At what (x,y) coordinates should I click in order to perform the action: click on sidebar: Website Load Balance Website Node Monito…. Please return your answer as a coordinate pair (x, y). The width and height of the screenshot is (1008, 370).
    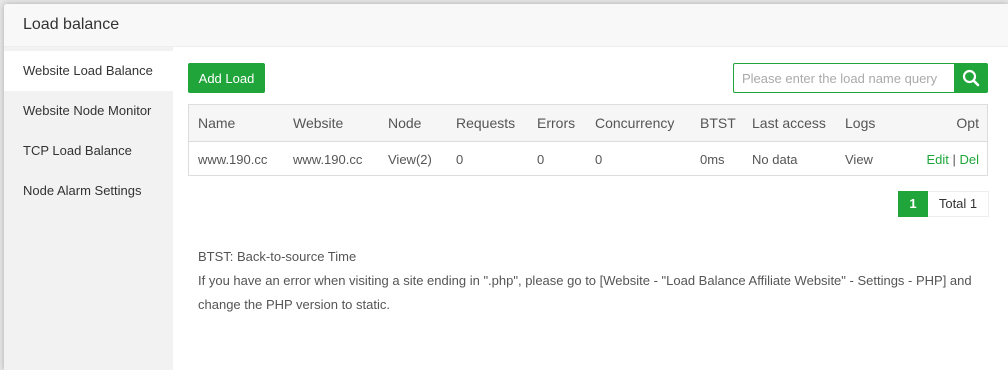
    Looking at the image, I should click on (88, 208).